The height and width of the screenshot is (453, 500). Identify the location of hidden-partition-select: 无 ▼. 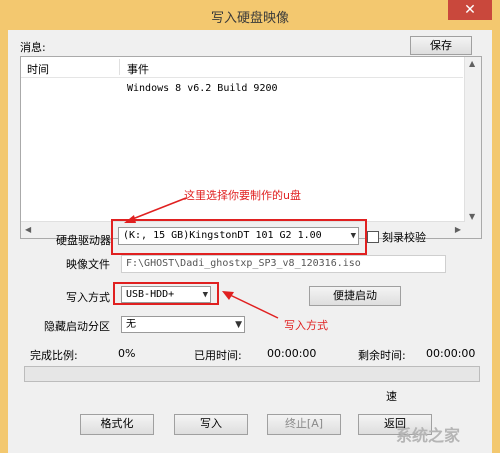
(183, 324).